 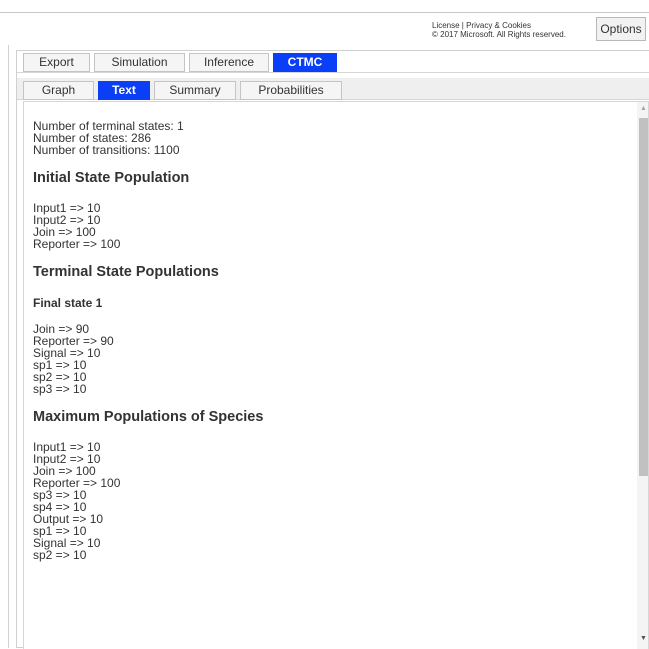 I want to click on final-state-heading: Final state 1, so click(x=68, y=303).